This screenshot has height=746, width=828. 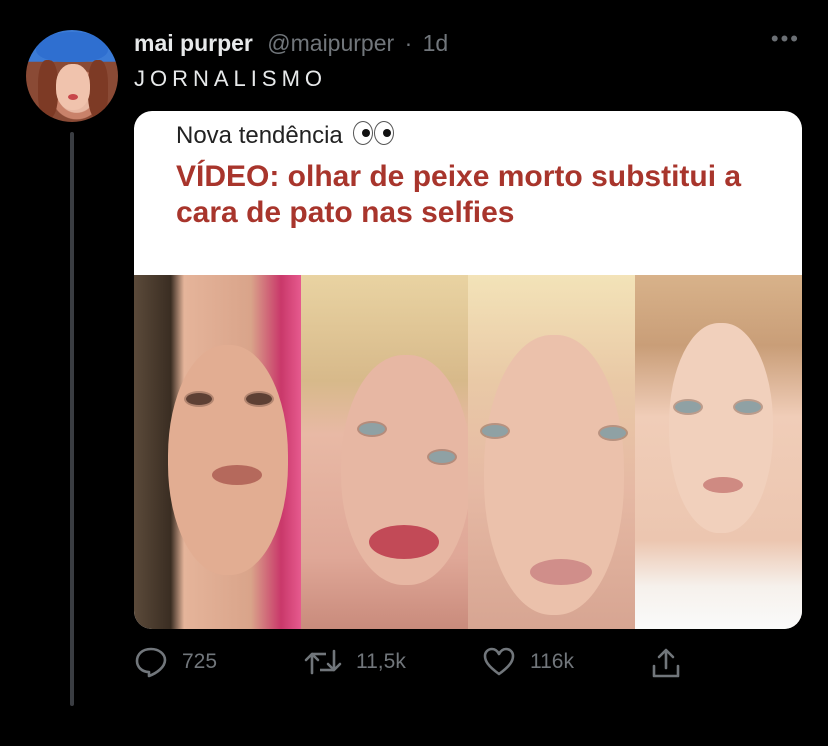 I want to click on author-handle: @maipurper, so click(x=330, y=43).